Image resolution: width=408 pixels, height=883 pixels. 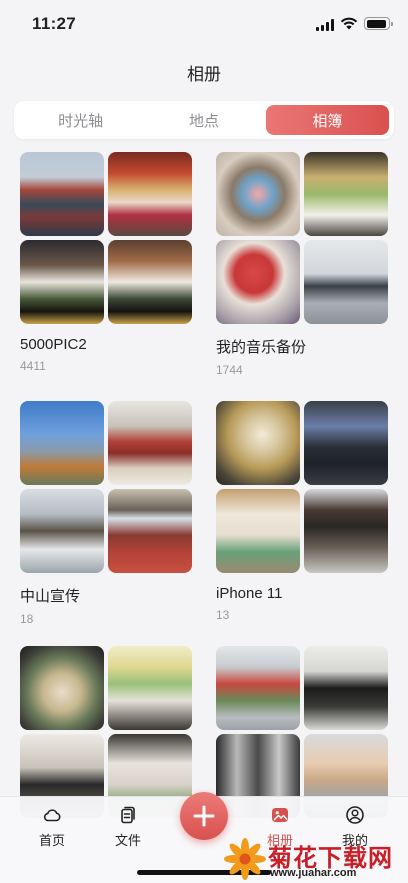 I want to click on nav-files-label: 文件, so click(x=127, y=840).